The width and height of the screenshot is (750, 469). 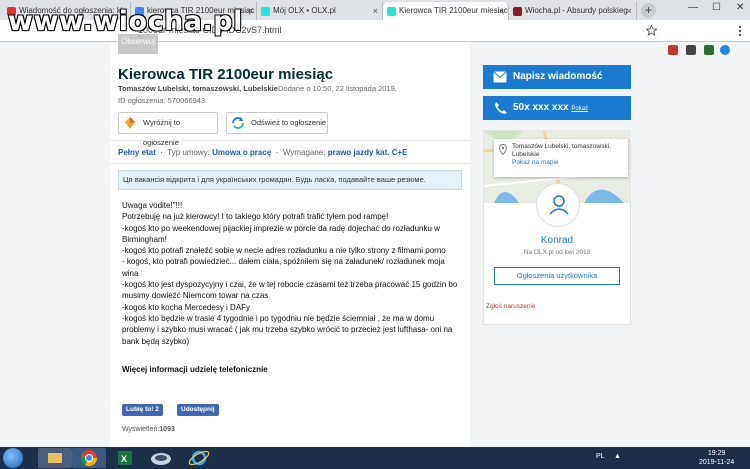 I want to click on promote-label: Wyróżnij to ogłoszenie, so click(x=162, y=132).